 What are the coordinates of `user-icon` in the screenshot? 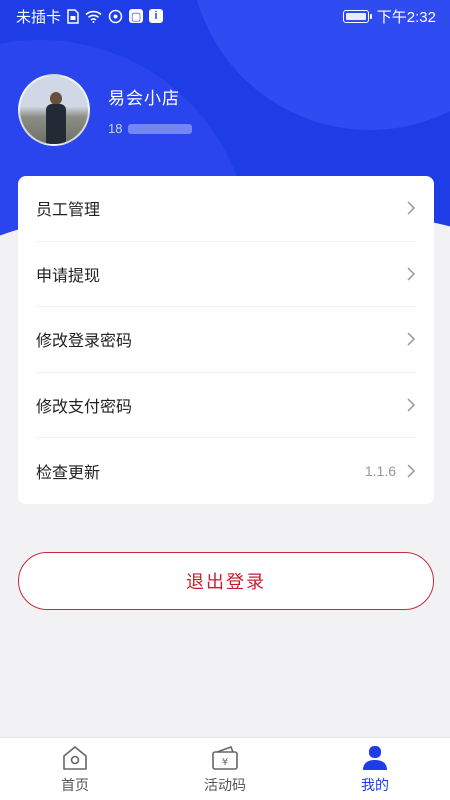 It's located at (375, 758).